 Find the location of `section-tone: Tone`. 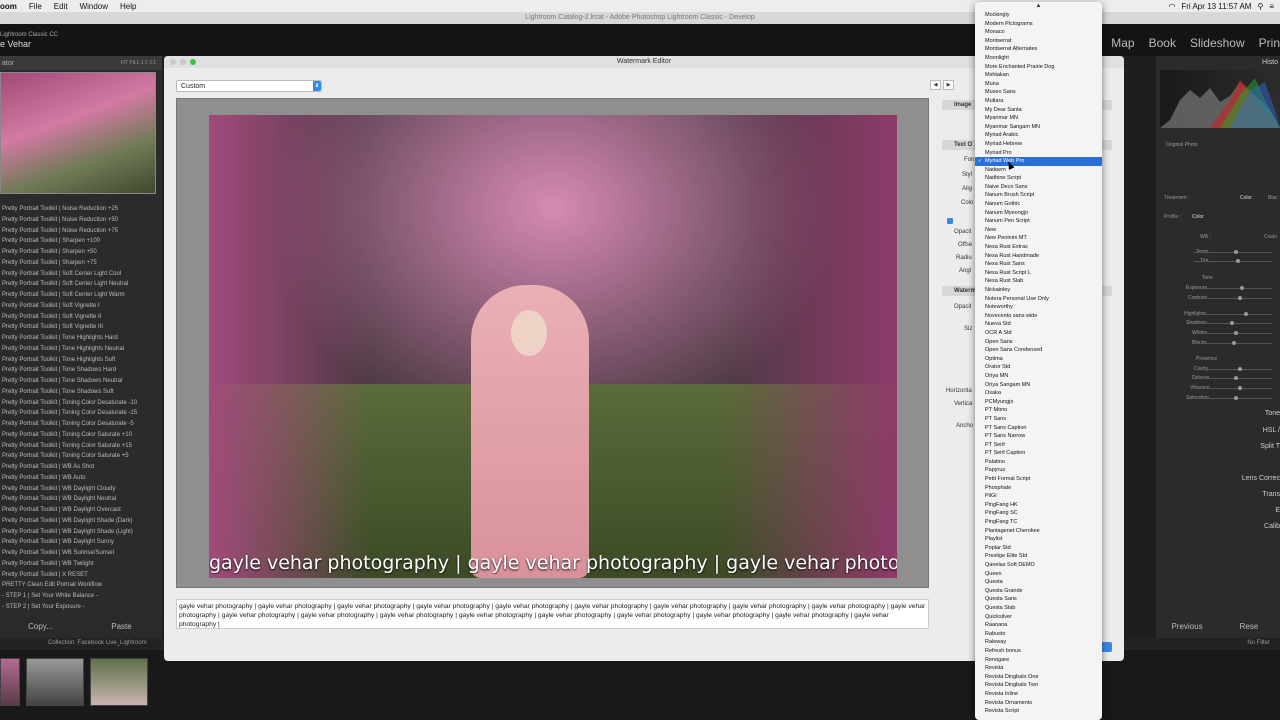

section-tone: Tone is located at coordinates (1272, 413).